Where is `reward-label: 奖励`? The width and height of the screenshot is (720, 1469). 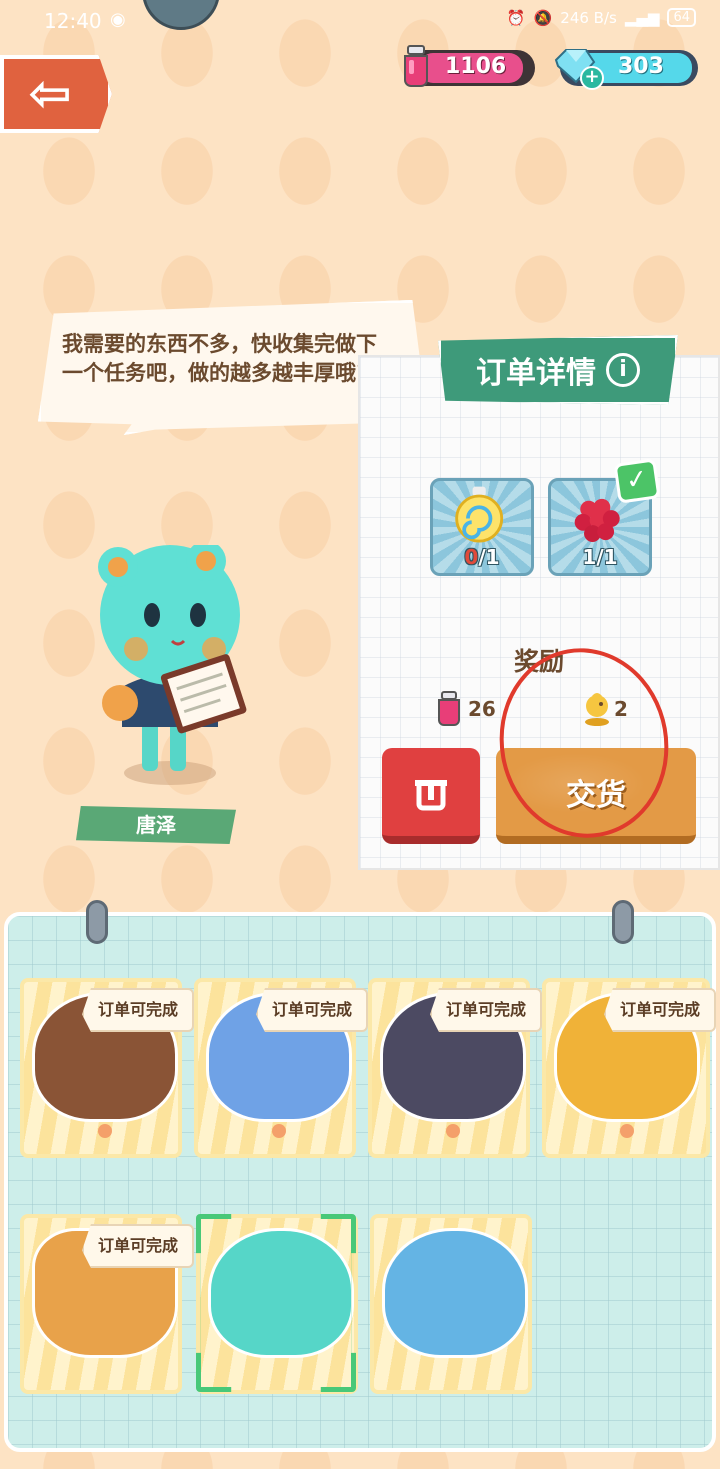
reward-label: 奖励 is located at coordinates (539, 661).